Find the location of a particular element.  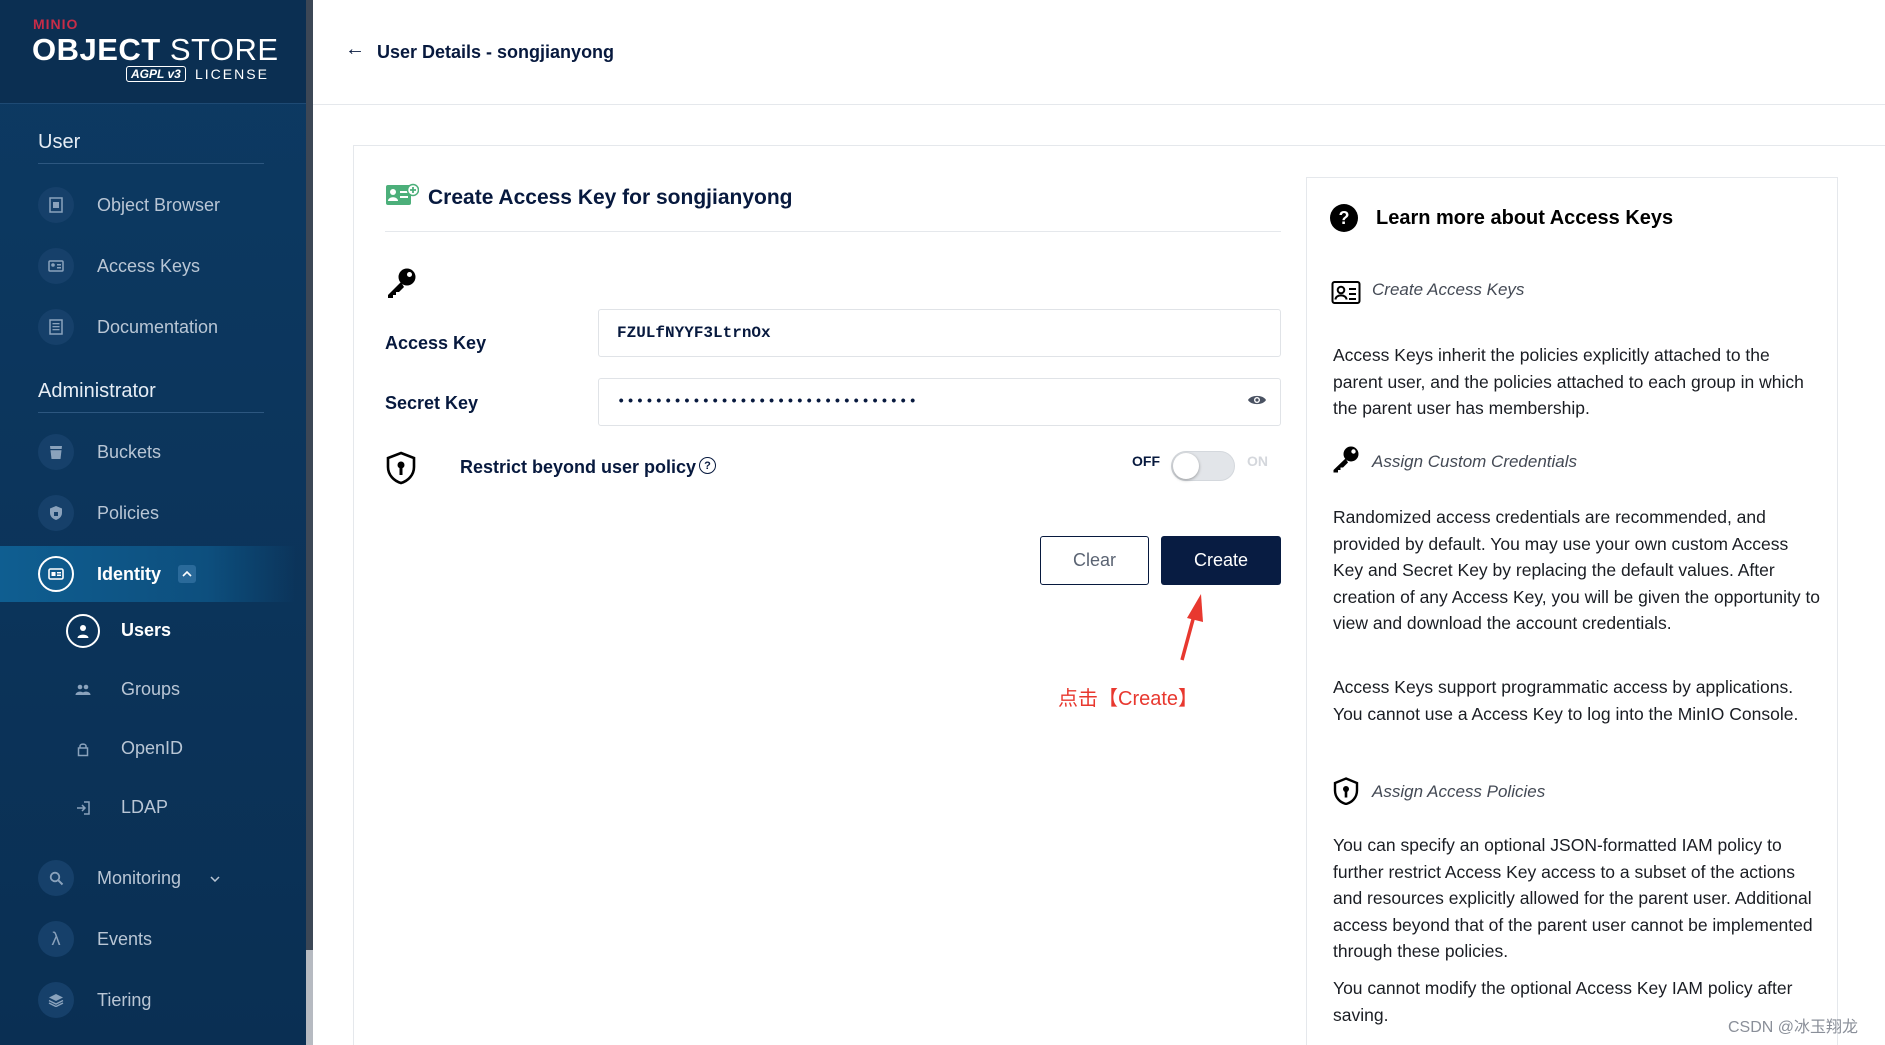

restrict-policy-toggle is located at coordinates (1203, 466).